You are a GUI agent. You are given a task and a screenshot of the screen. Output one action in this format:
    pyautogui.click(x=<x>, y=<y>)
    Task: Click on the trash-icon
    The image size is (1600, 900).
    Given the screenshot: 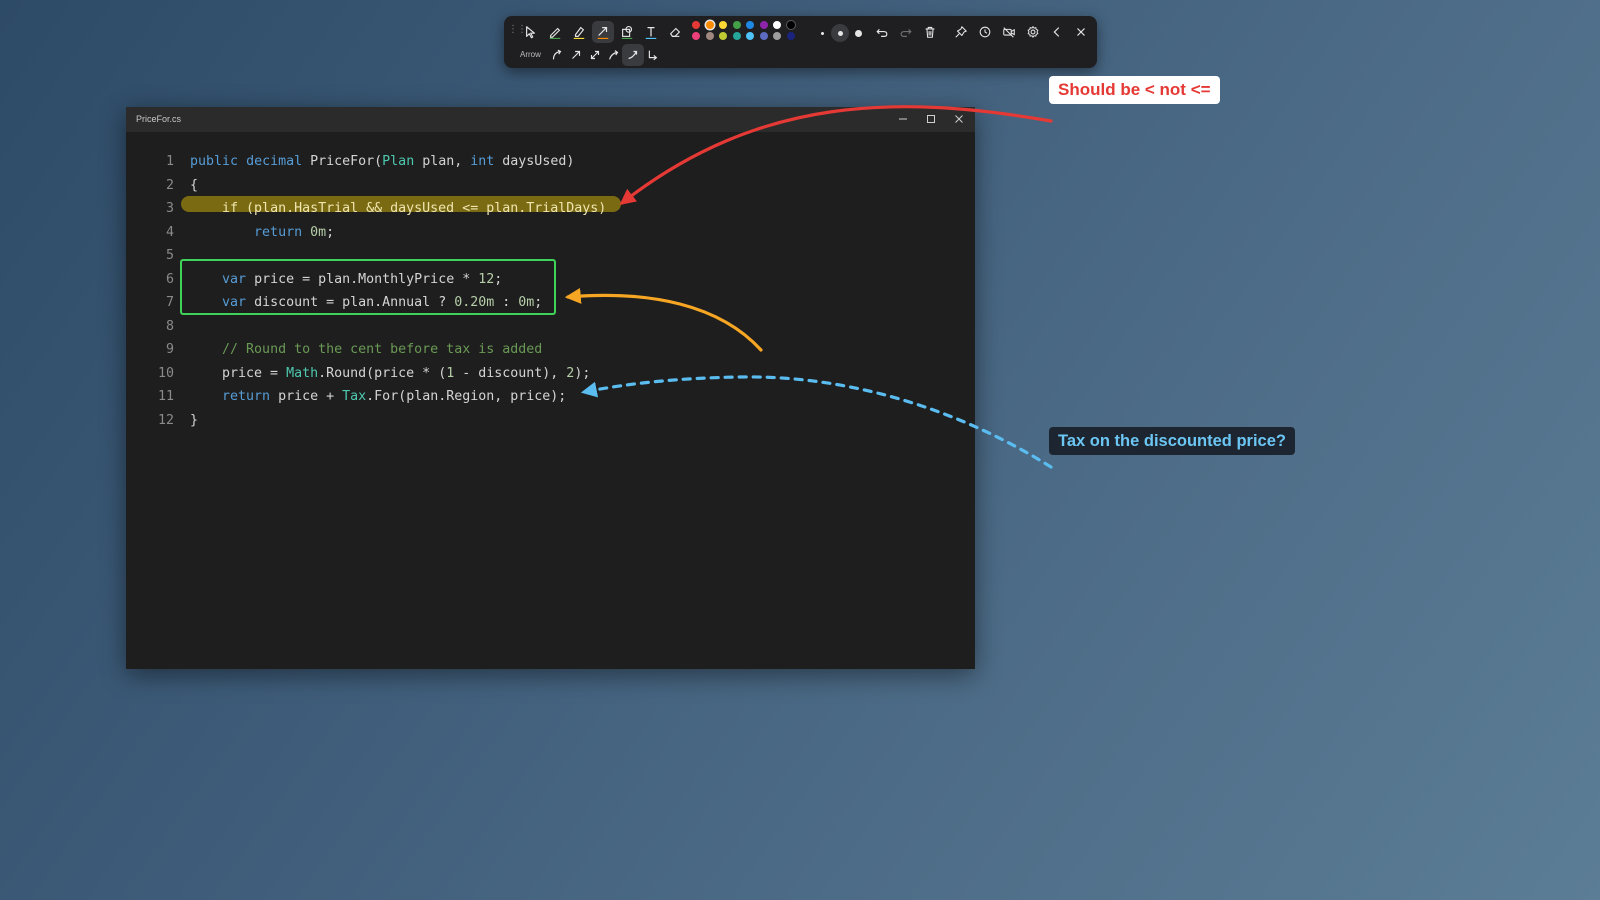 What is the action you would take?
    pyautogui.click(x=930, y=32)
    